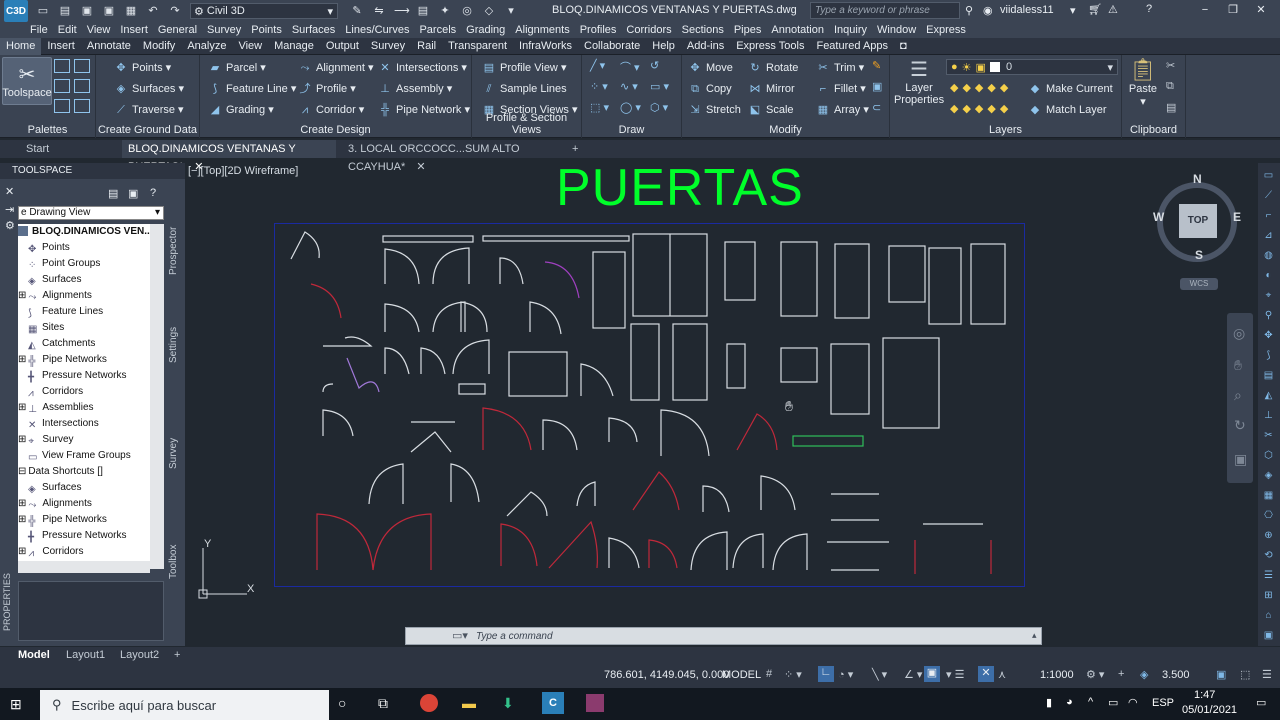 This screenshot has height=720, width=1280. Describe the element at coordinates (1069, 702) in the screenshot. I see `tray-icon: ◕` at that location.